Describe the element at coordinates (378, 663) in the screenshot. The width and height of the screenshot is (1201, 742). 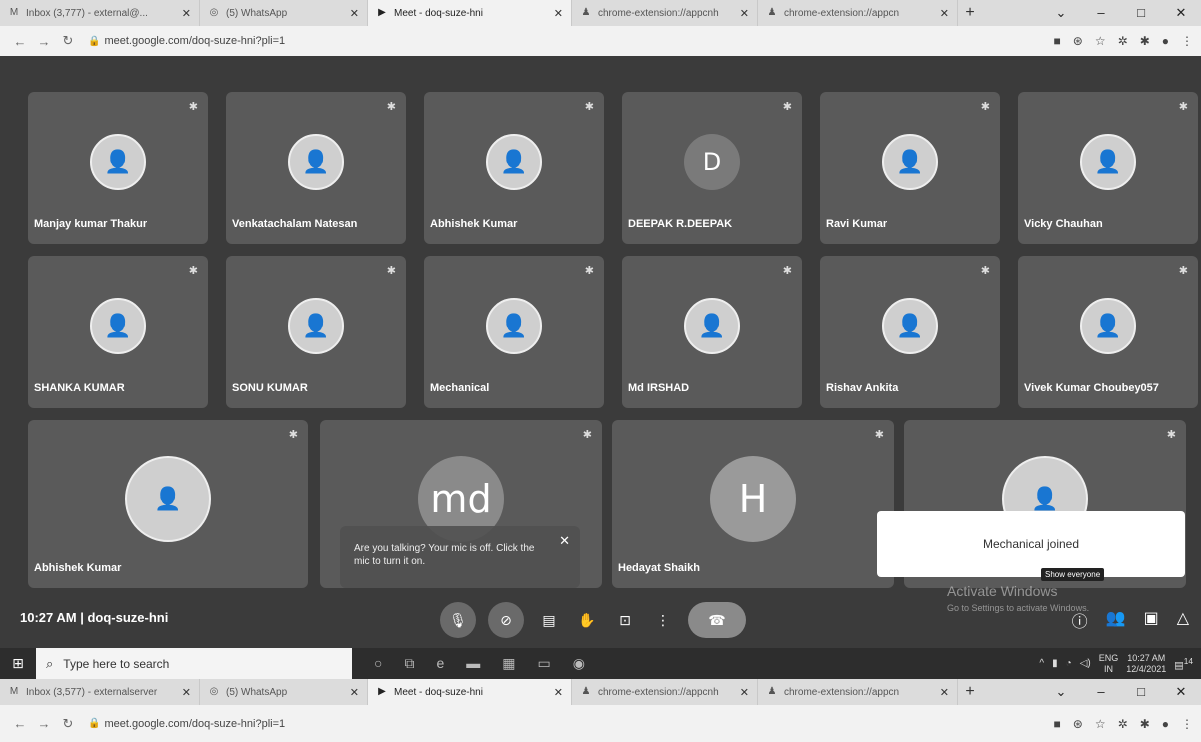
I see `cortana-icon: ○` at that location.